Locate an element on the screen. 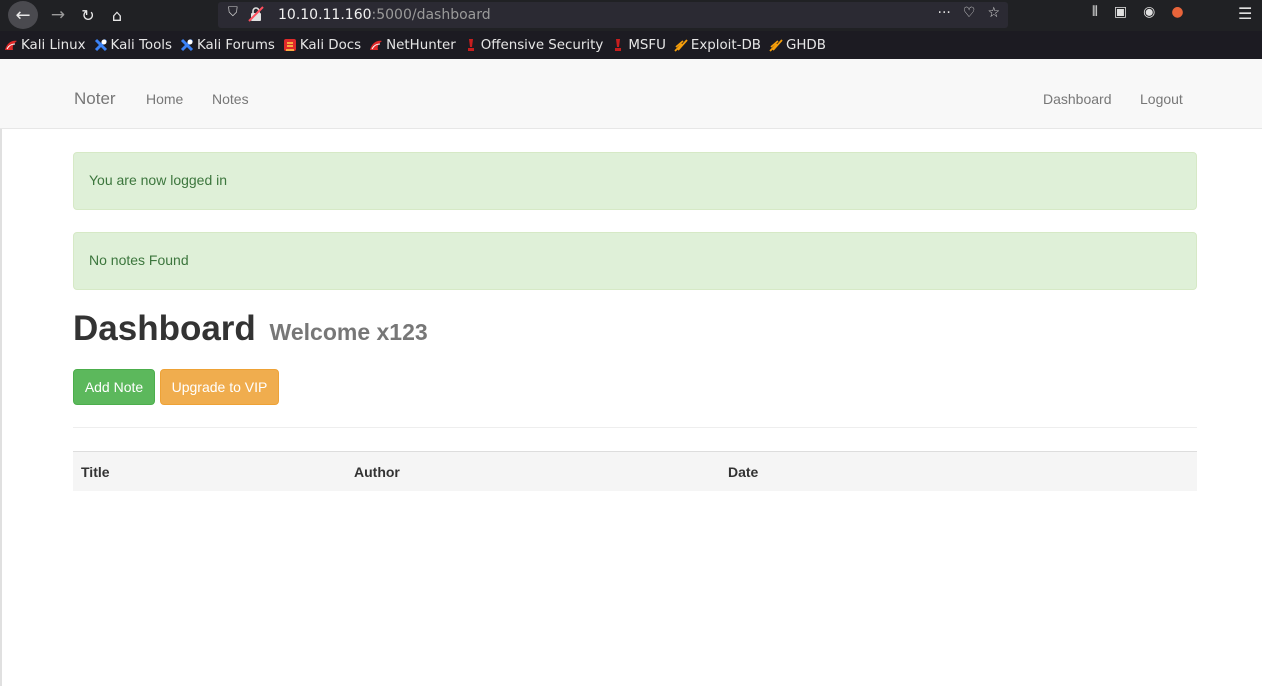 This screenshot has height=686, width=1262. divider is located at coordinates (635, 427).